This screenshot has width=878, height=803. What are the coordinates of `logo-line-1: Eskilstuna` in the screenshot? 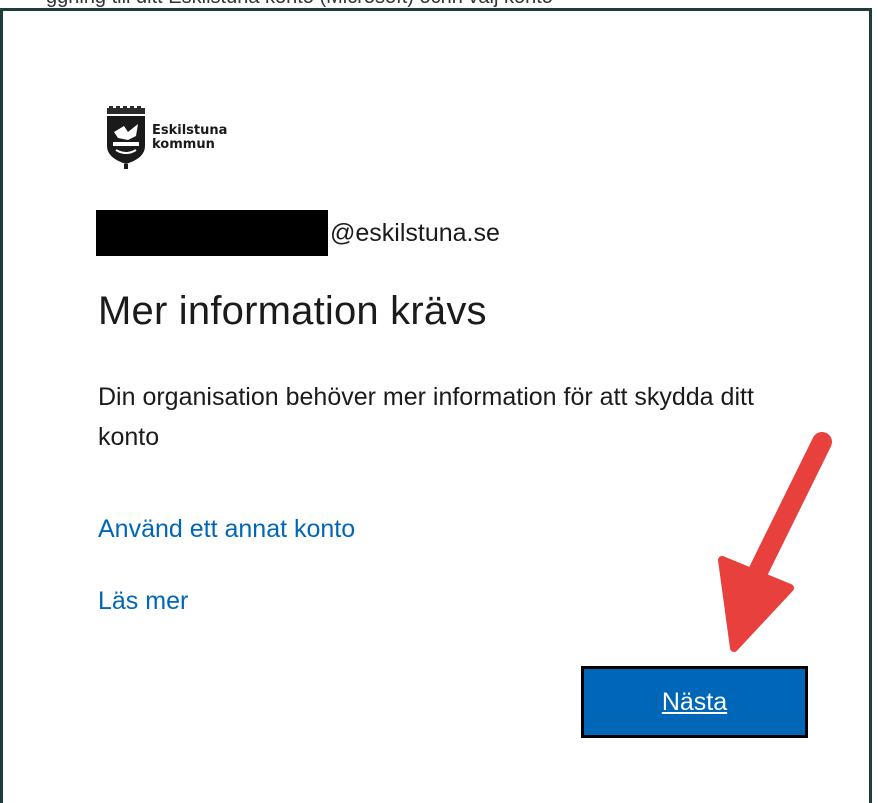 It's located at (190, 130).